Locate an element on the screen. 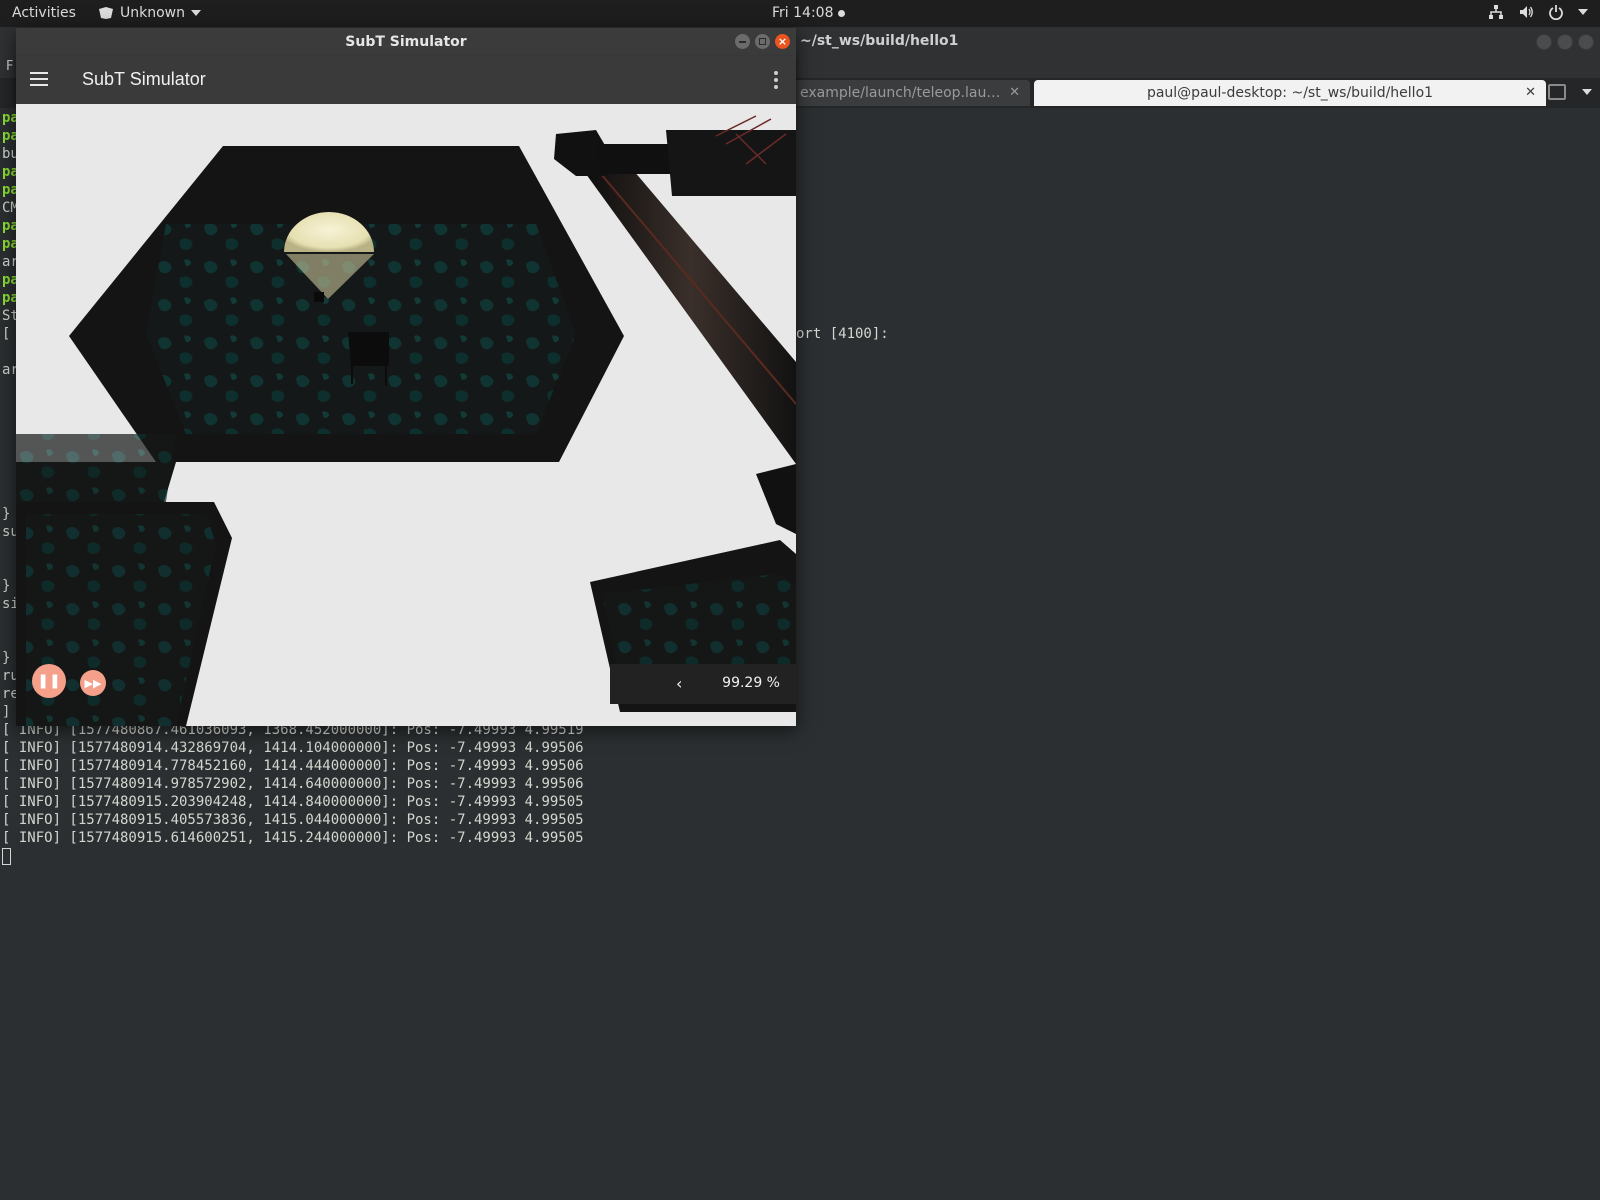  new-tab-icon is located at coordinates (1557, 92).